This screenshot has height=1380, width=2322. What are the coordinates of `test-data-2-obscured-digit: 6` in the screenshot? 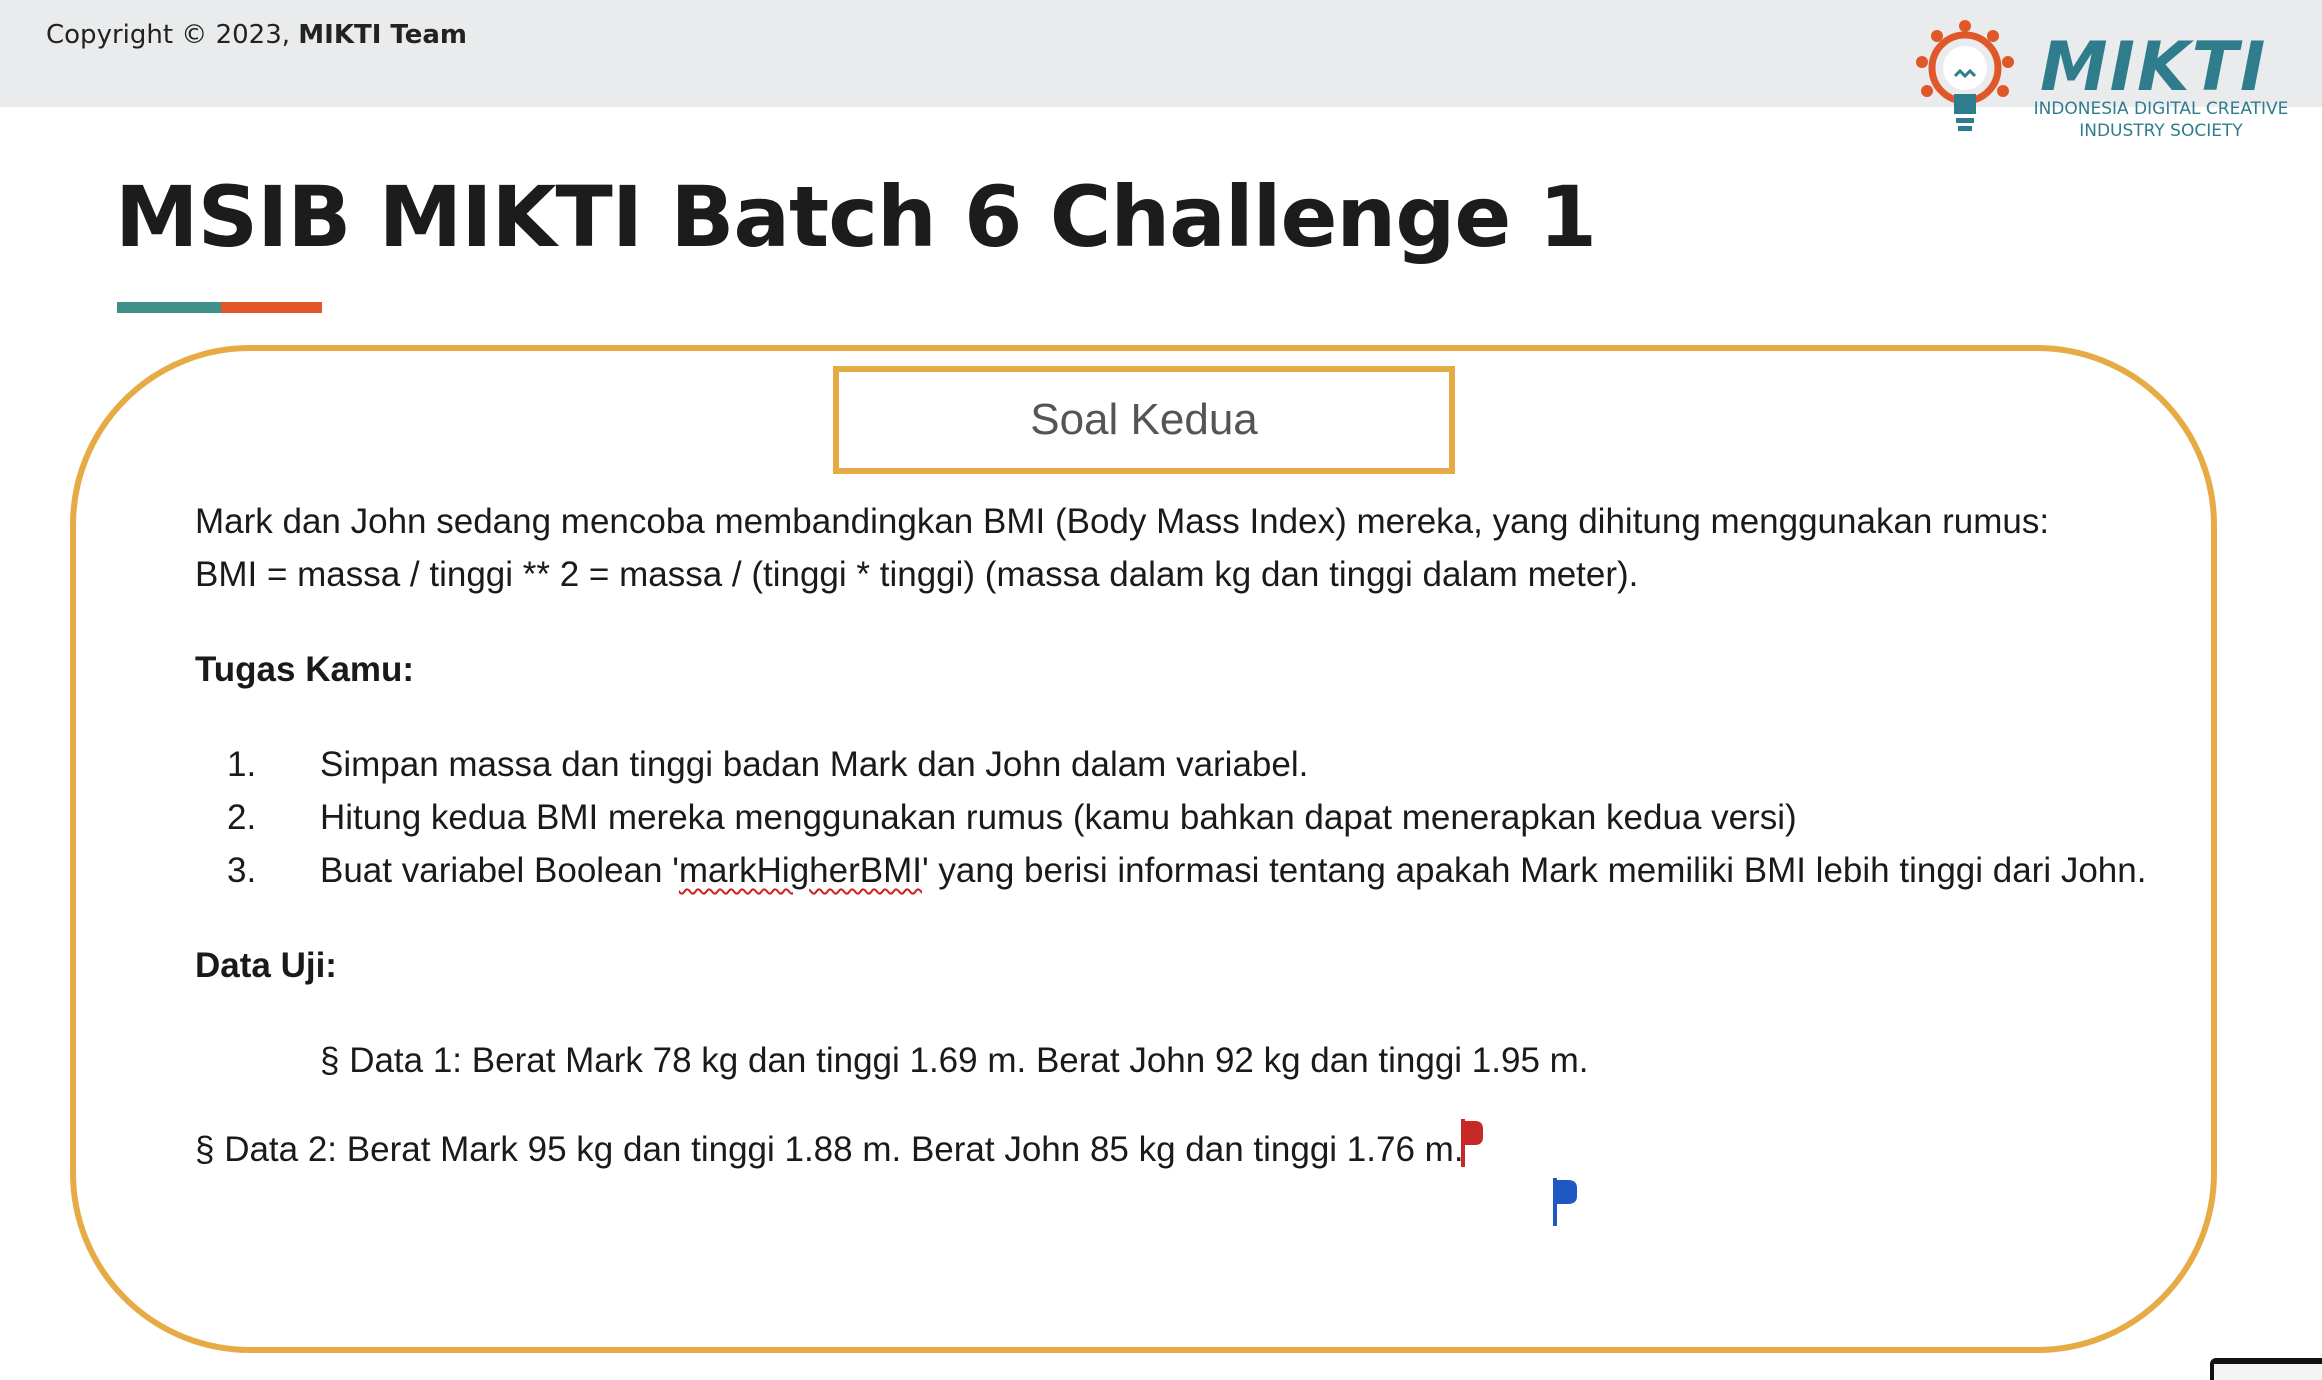 It's located at (1405, 1149).